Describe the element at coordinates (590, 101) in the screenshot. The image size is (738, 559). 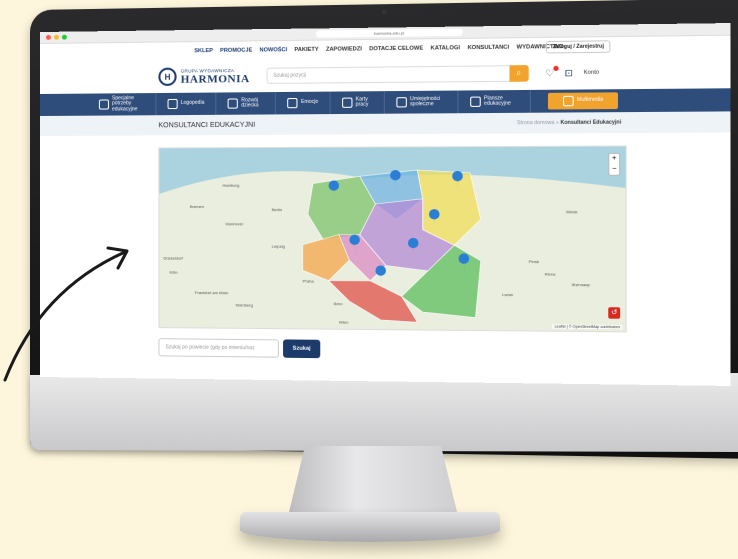
I see `category-label: Multimedia` at that location.